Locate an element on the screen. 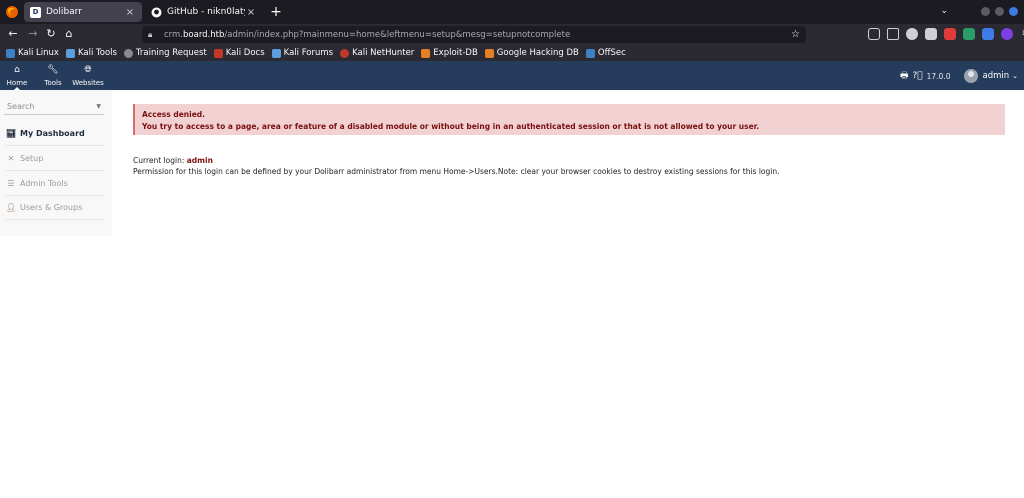  reload-icon: ↻ is located at coordinates (51, 34).